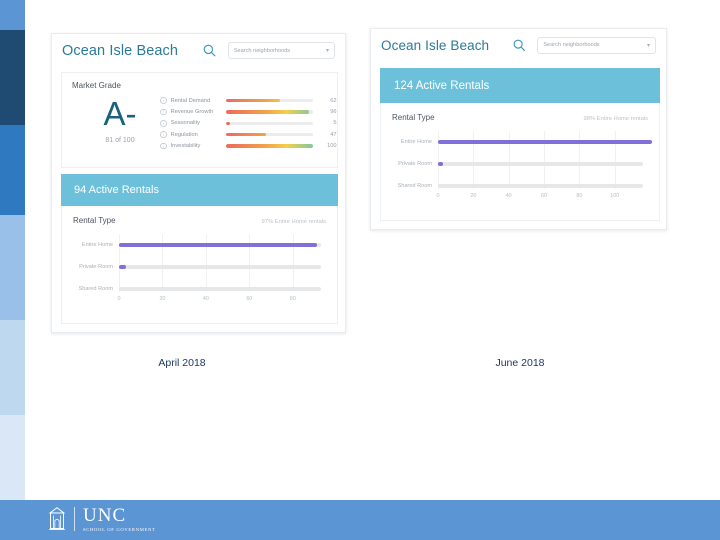 The height and width of the screenshot is (540, 720). Describe the element at coordinates (333, 134) in the screenshot. I see `metric-value: 47` at that location.